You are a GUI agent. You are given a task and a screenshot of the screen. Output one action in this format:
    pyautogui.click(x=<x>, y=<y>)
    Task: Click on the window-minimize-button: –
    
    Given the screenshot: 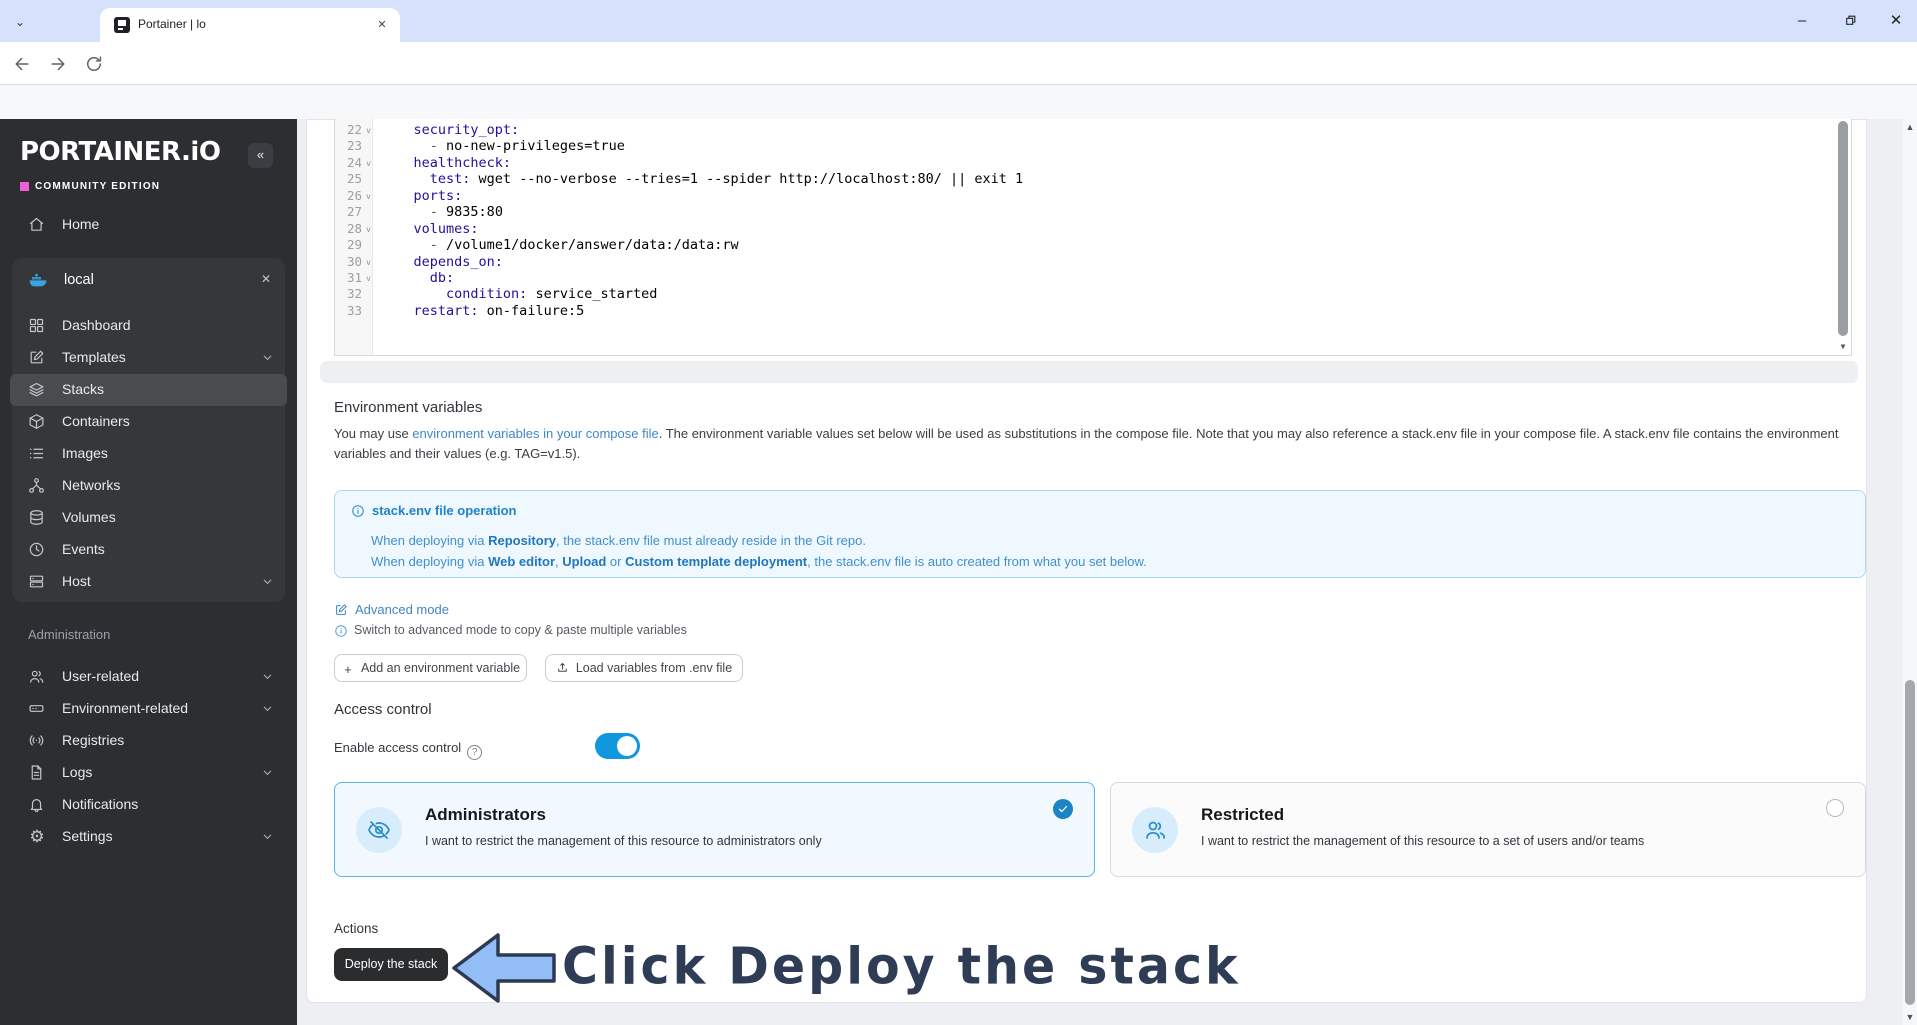 What is the action you would take?
    pyautogui.click(x=1802, y=21)
    